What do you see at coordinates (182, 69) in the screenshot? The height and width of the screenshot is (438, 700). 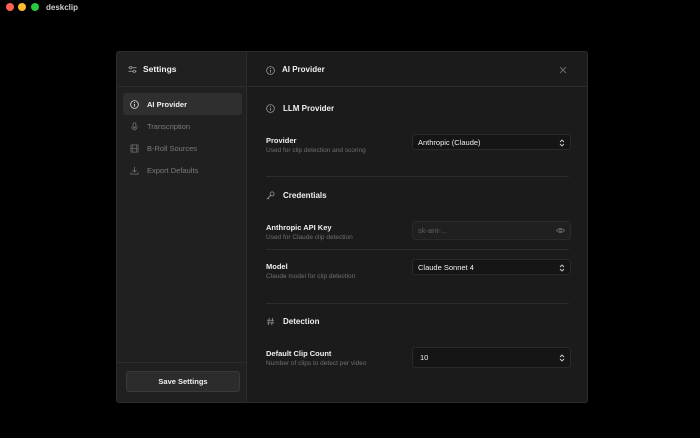 I see `sidebar-header: Settings` at bounding box center [182, 69].